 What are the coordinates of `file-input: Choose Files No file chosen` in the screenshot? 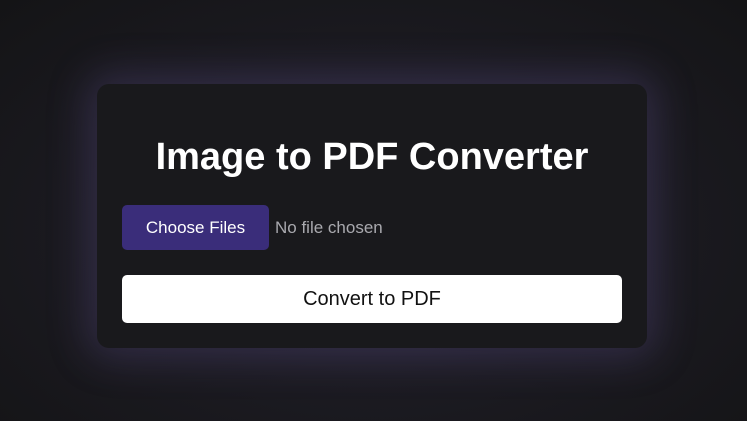 It's located at (252, 227).